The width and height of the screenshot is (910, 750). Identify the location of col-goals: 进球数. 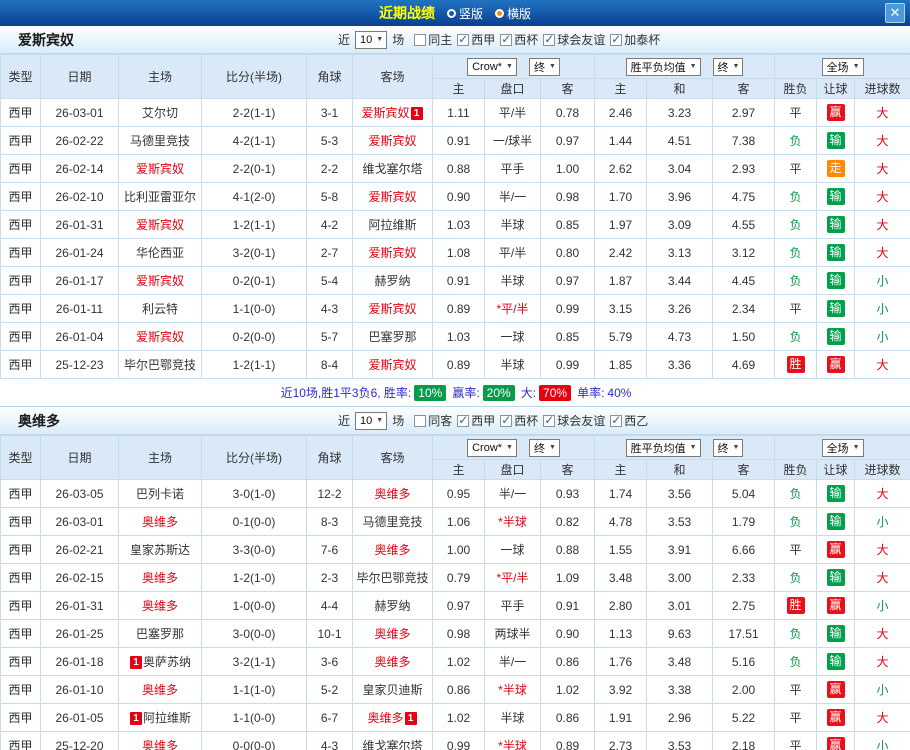
(882, 469).